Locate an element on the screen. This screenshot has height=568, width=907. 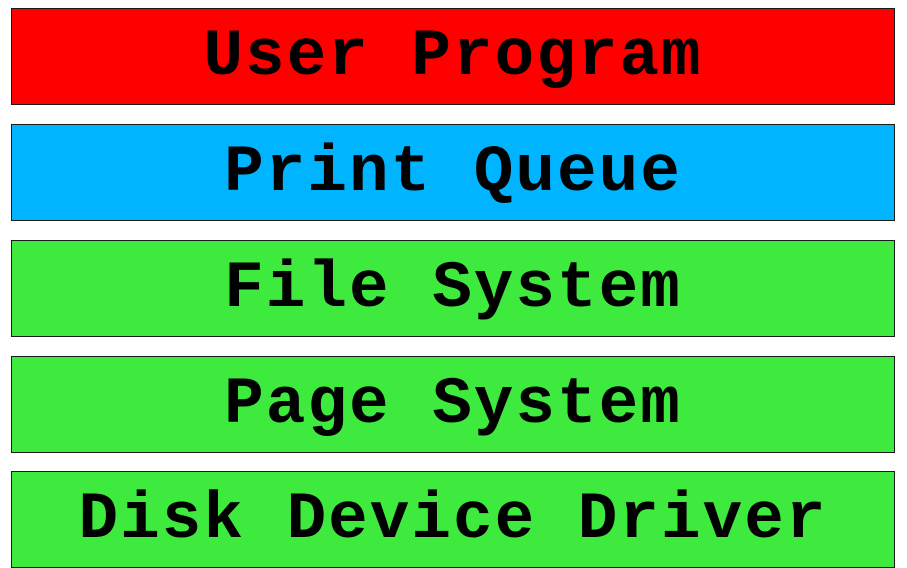
disk-device-driver-label: Disk Device Driver is located at coordinates (453, 519).